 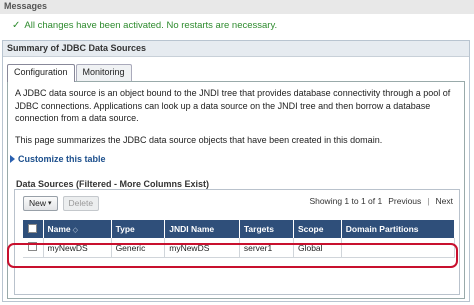 I want to click on new-button-label: New, so click(x=38, y=203).